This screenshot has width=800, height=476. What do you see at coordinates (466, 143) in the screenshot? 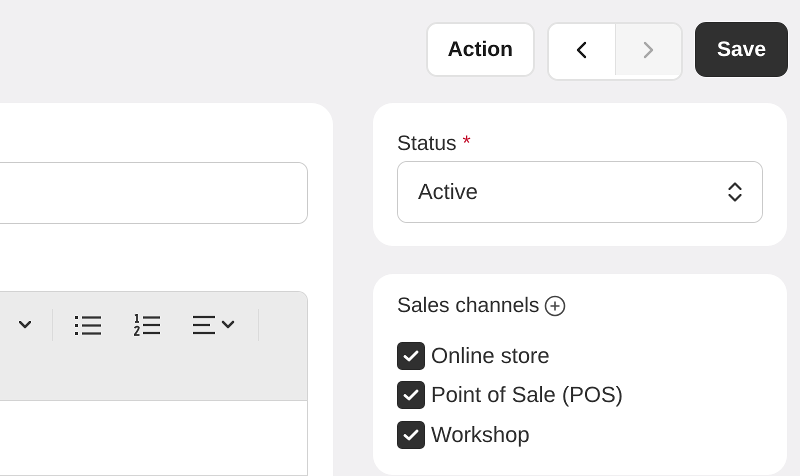
I see `required-mark: *` at bounding box center [466, 143].